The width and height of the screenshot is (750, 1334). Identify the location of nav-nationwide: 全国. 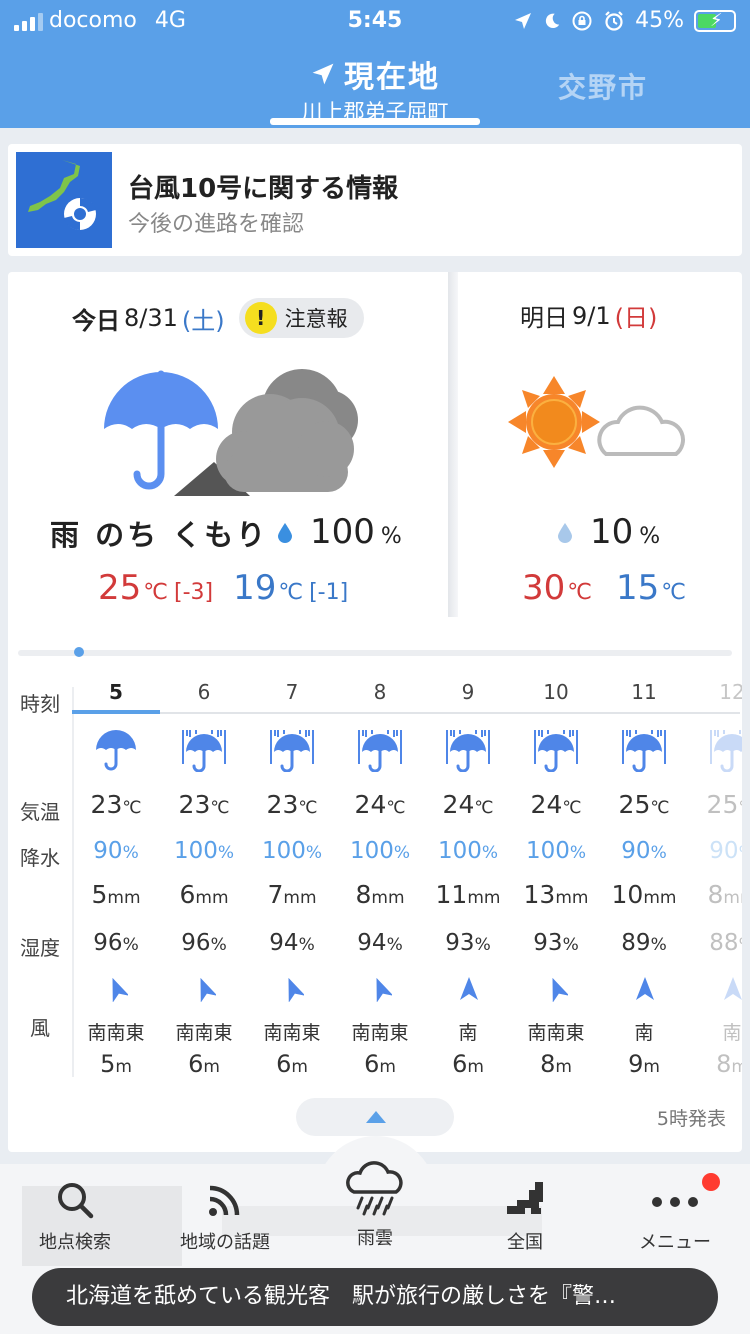
(525, 1217).